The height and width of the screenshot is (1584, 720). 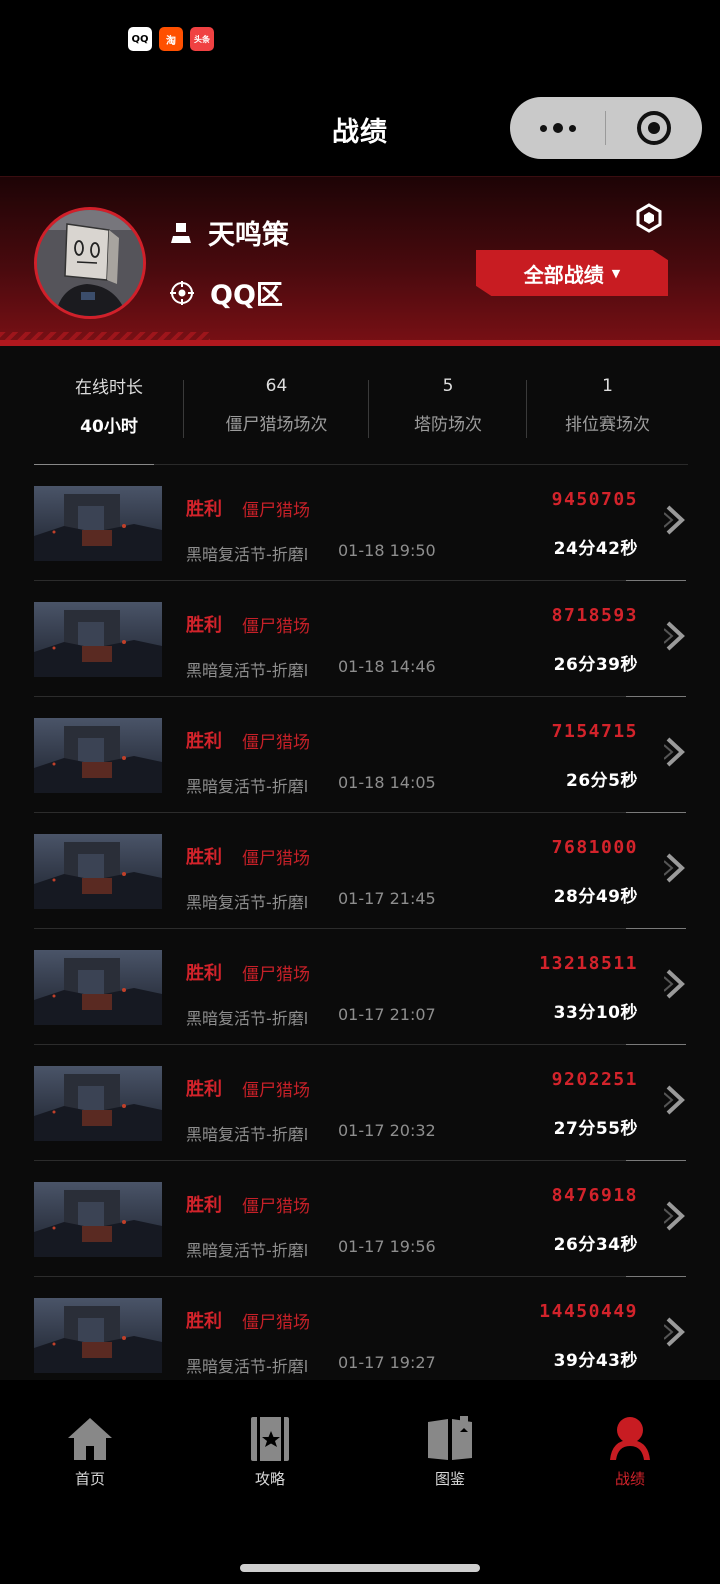 What do you see at coordinates (105, 336) in the screenshot?
I see `decorative-hatch` at bounding box center [105, 336].